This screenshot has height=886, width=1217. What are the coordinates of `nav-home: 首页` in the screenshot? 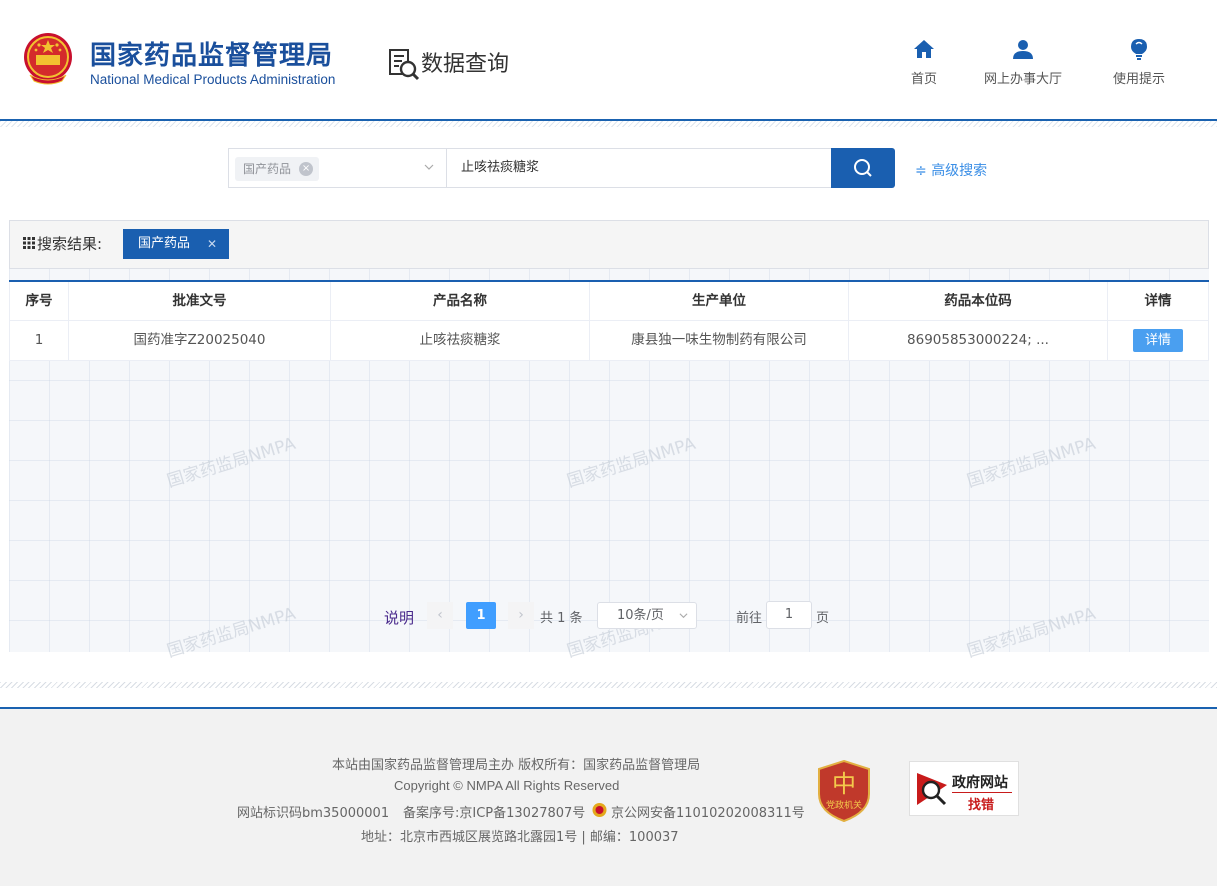 It's located at (924, 62).